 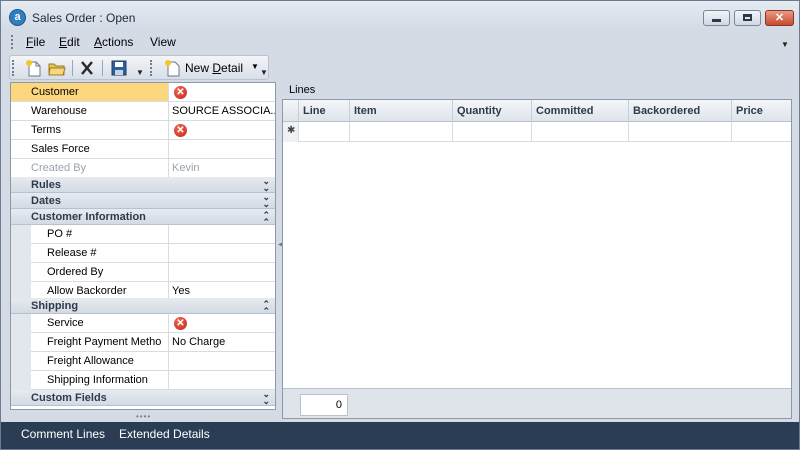 I want to click on menu-actions: Actions, so click(x=113, y=42).